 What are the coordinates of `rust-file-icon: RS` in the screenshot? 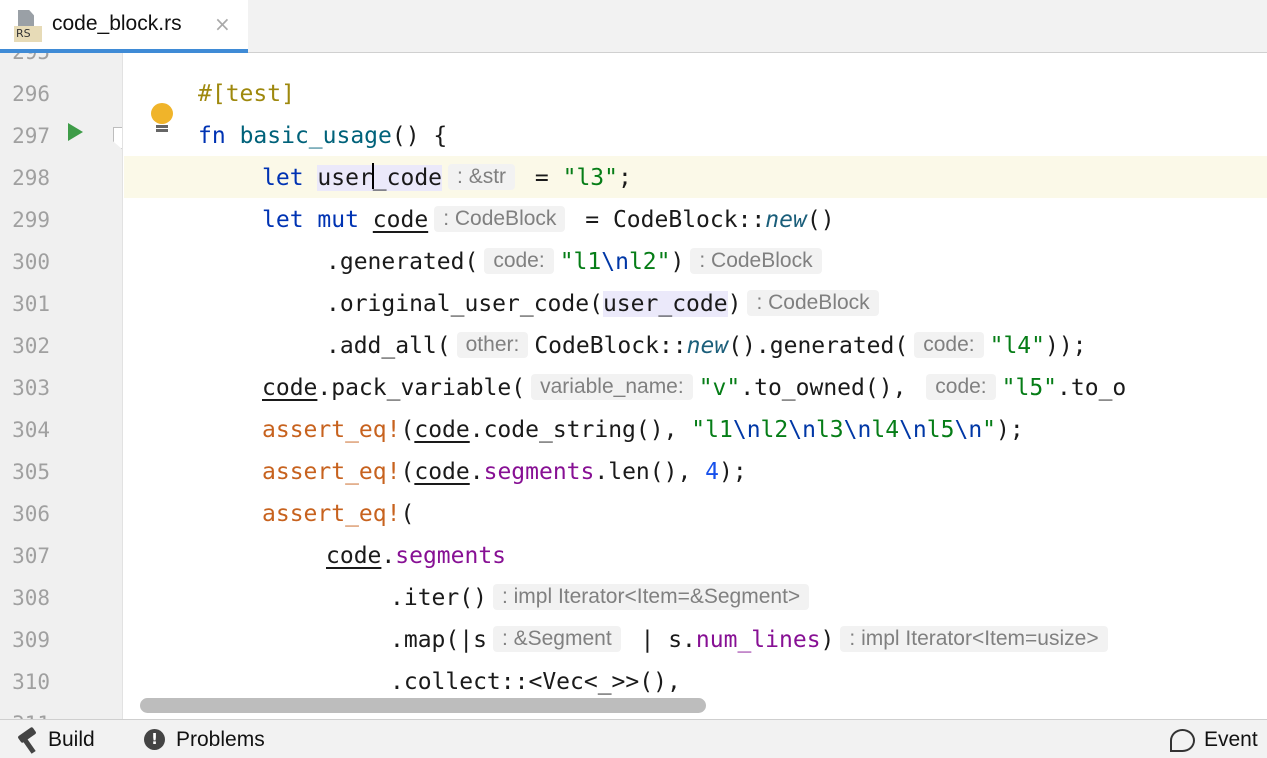 It's located at (28, 26).